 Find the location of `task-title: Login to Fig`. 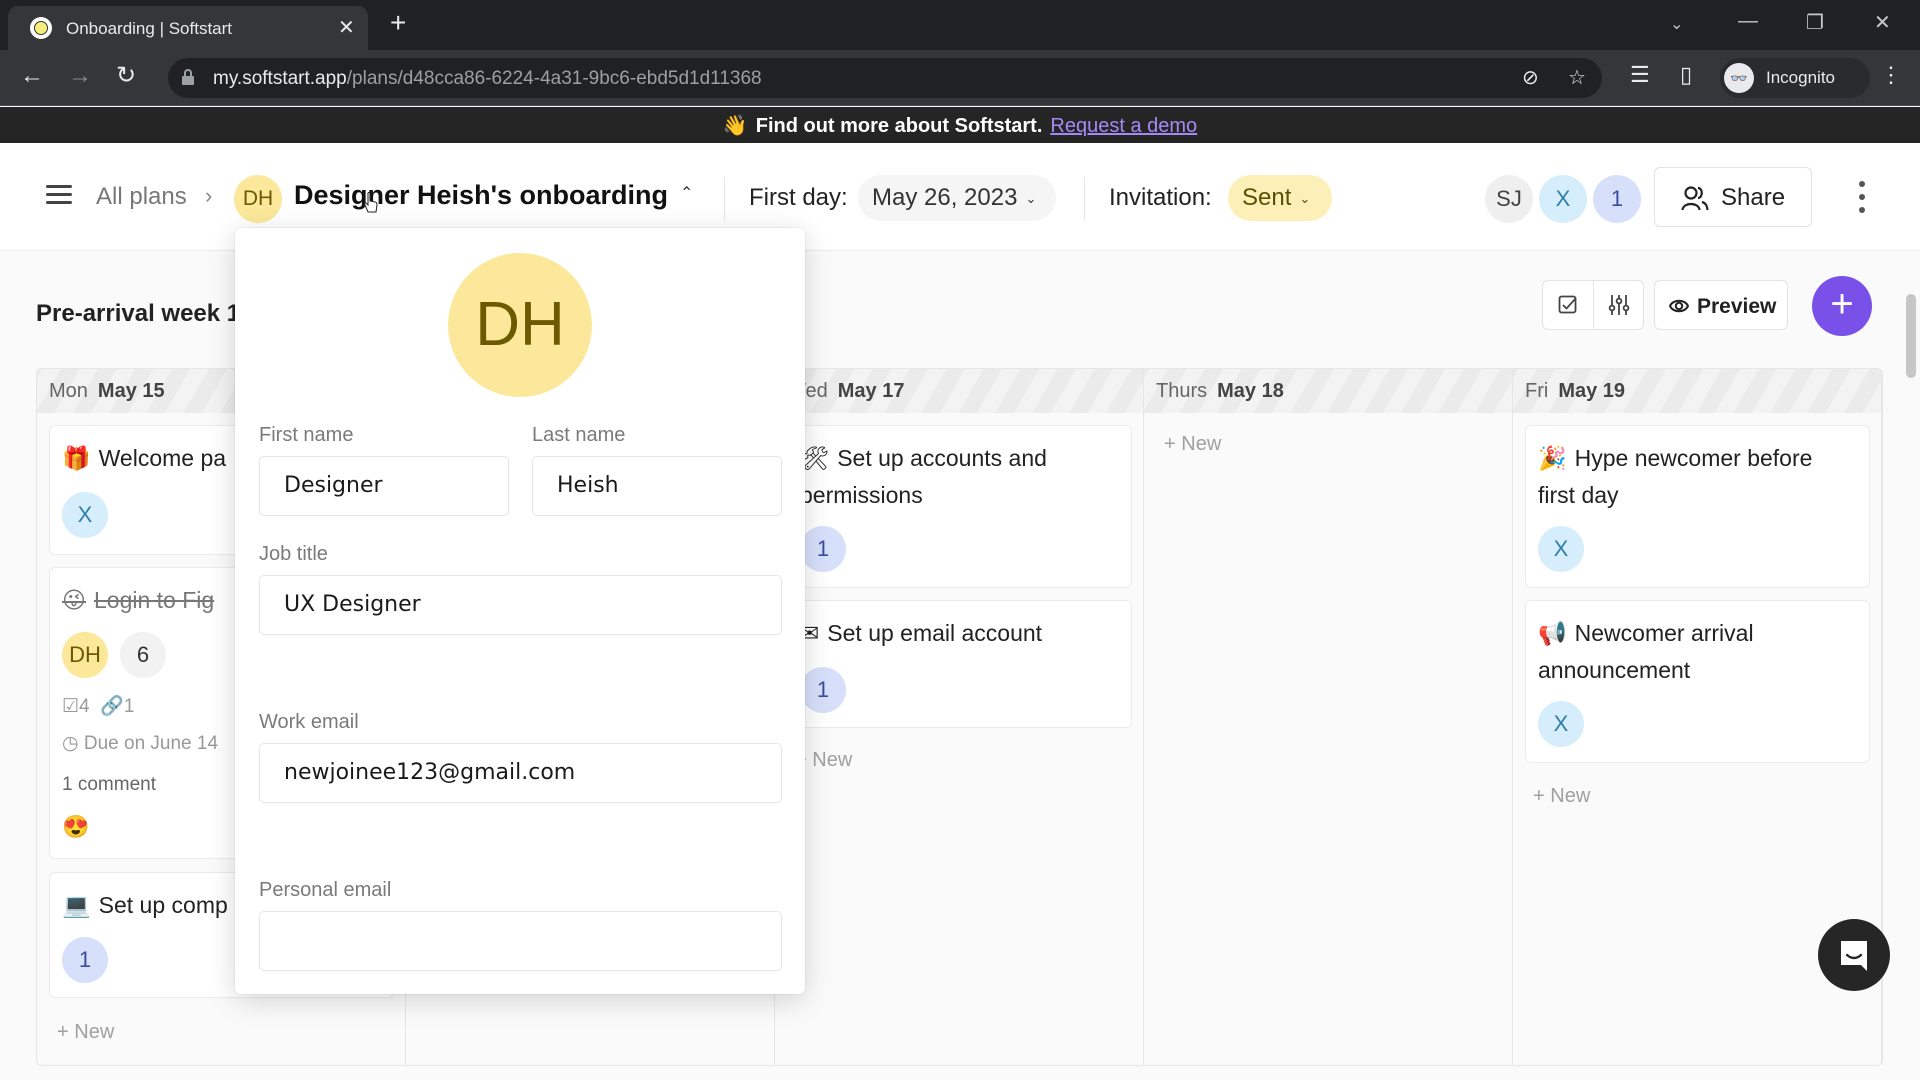

task-title: Login to Fig is located at coordinates (154, 600).